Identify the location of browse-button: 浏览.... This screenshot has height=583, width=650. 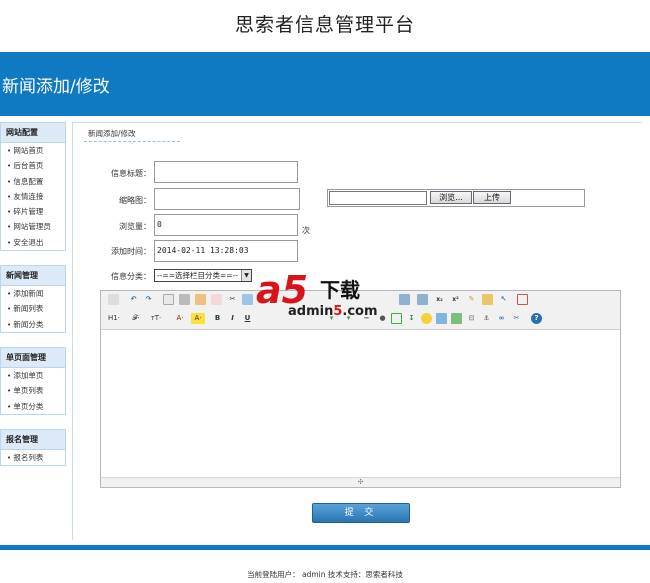
(451, 197).